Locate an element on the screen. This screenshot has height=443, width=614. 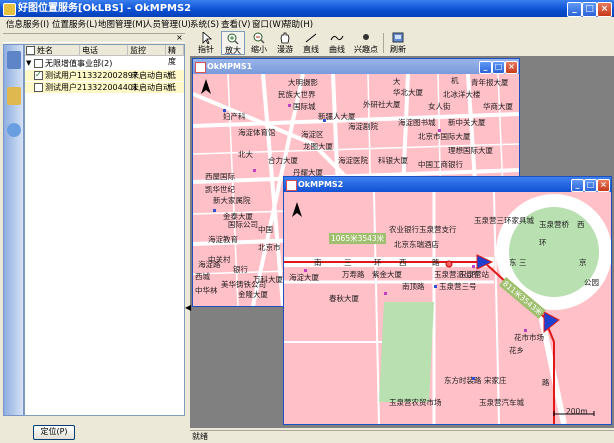
map-window-icon is located at coordinates (200, 67).